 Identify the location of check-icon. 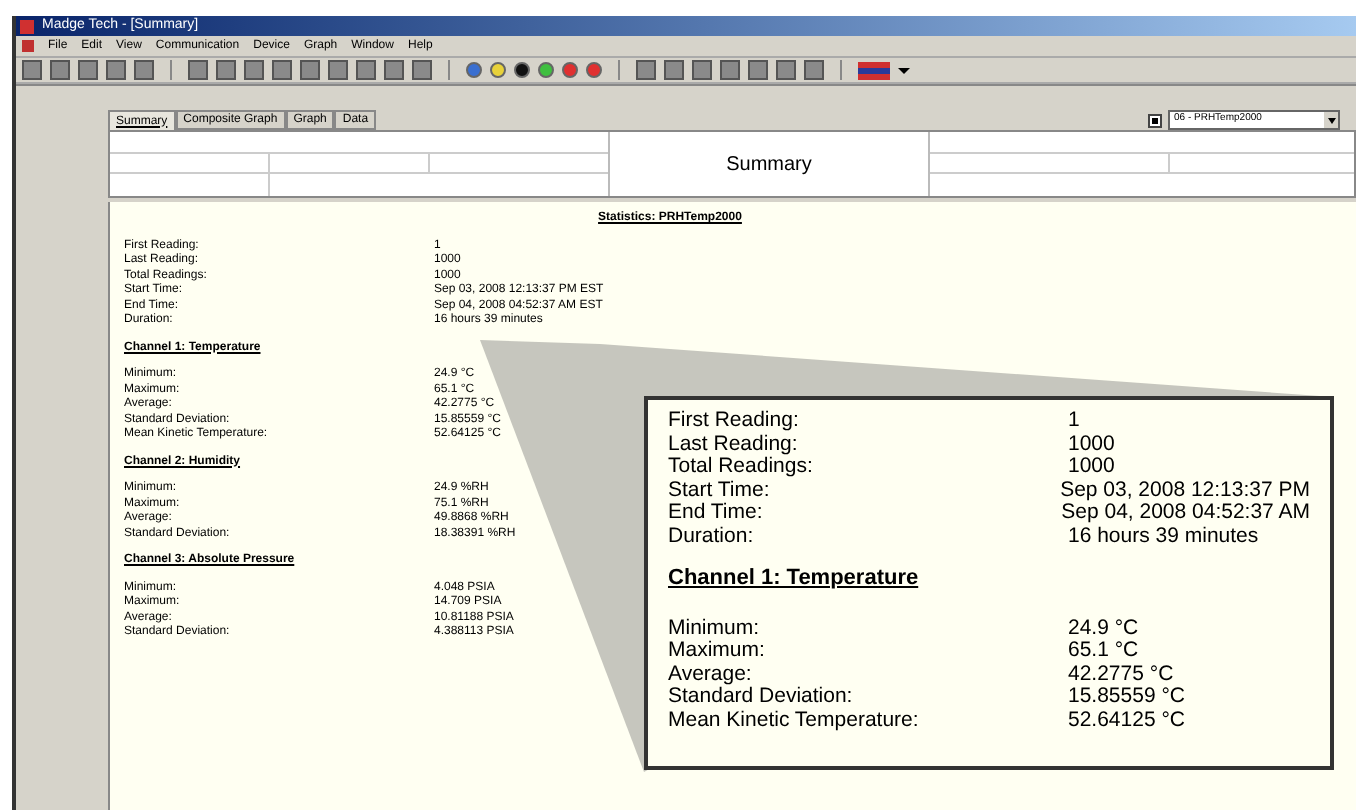
(1155, 120).